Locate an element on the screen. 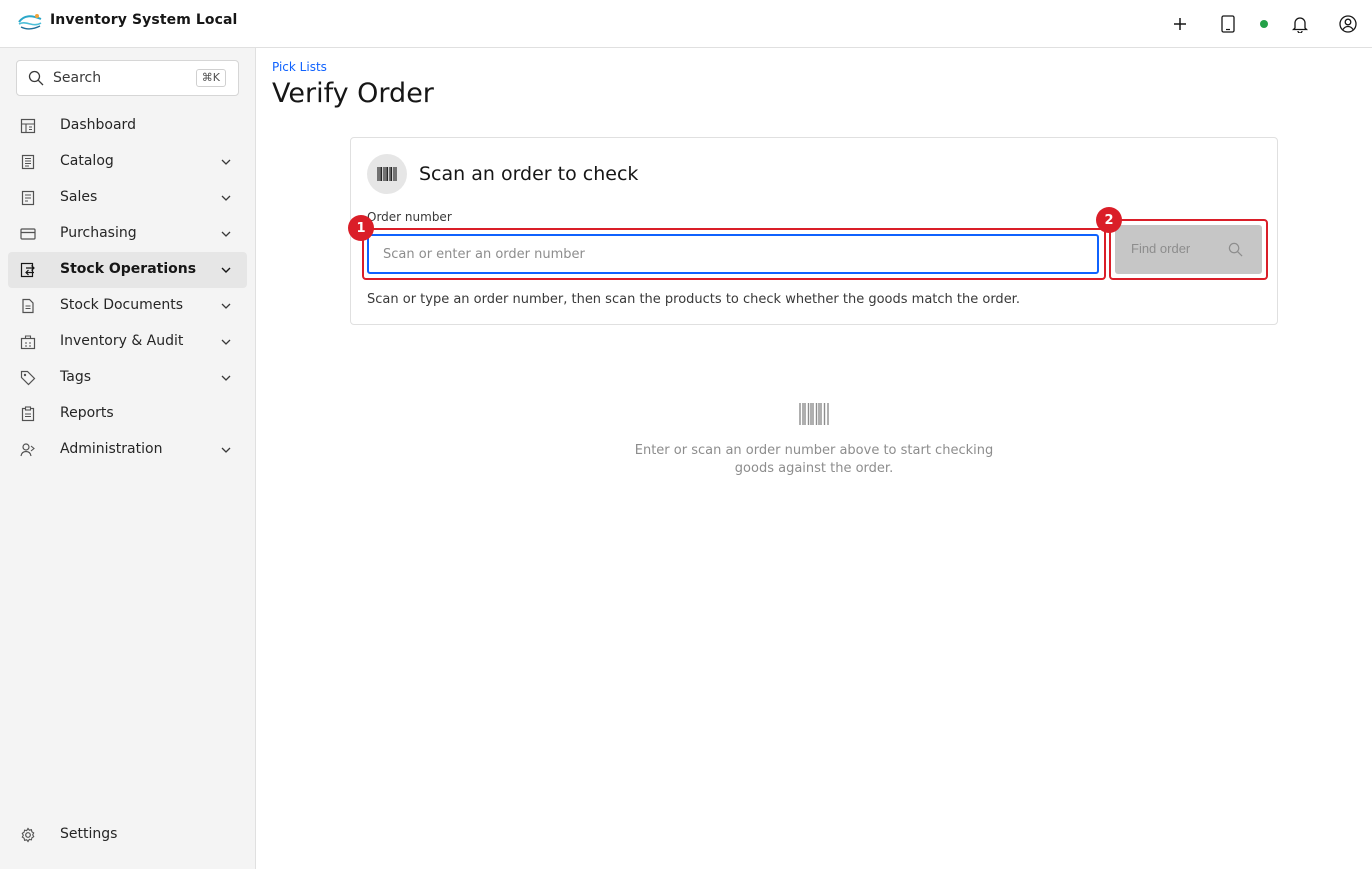 This screenshot has width=1372, height=869. user-icon is located at coordinates (1348, 24).